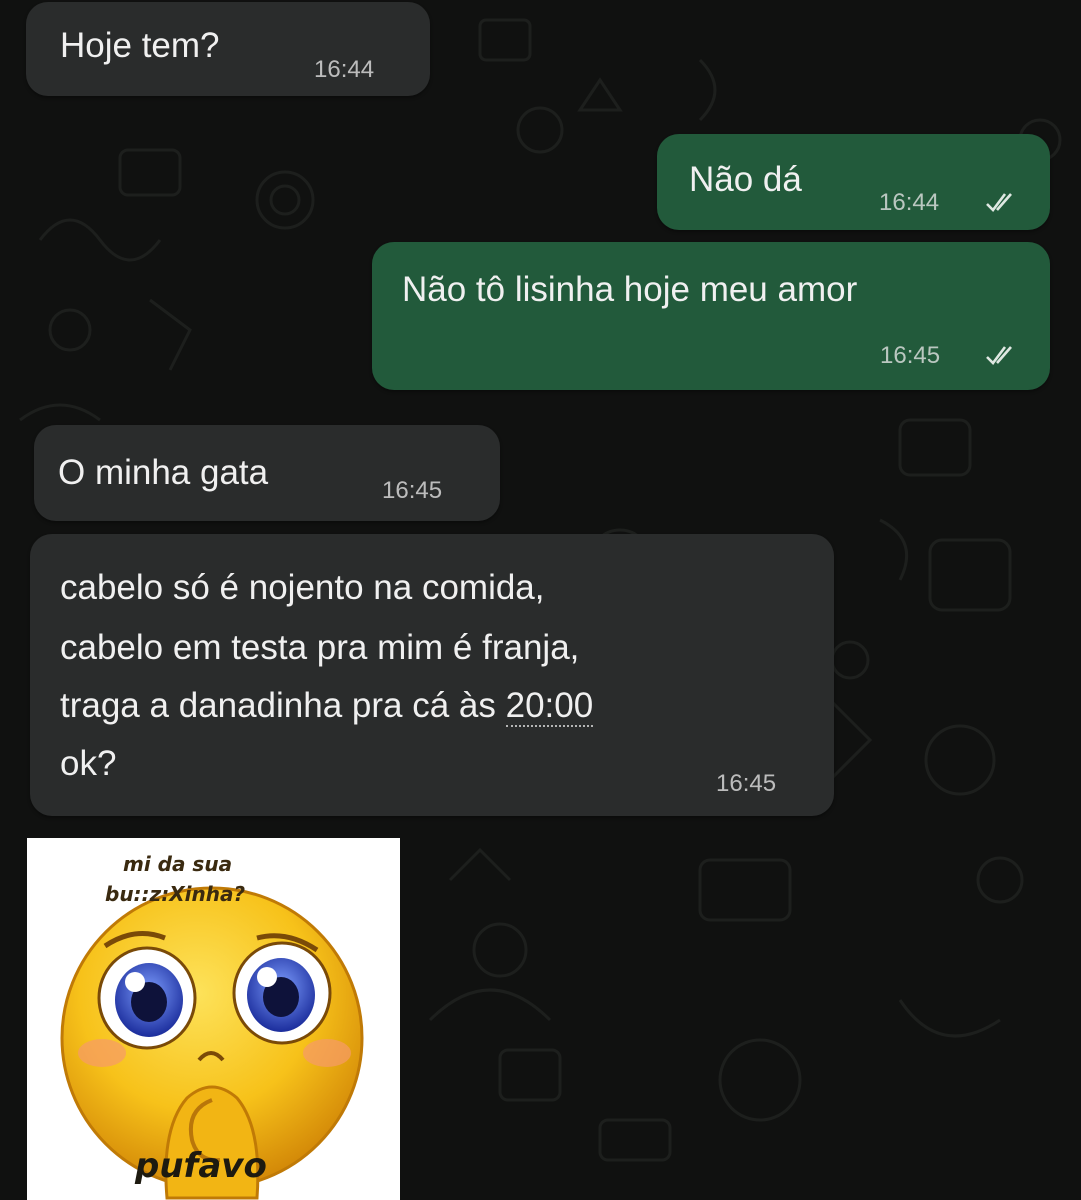  Describe the element at coordinates (175, 894) in the screenshot. I see `sticker-top-text: bu::z:Xinha?` at that location.